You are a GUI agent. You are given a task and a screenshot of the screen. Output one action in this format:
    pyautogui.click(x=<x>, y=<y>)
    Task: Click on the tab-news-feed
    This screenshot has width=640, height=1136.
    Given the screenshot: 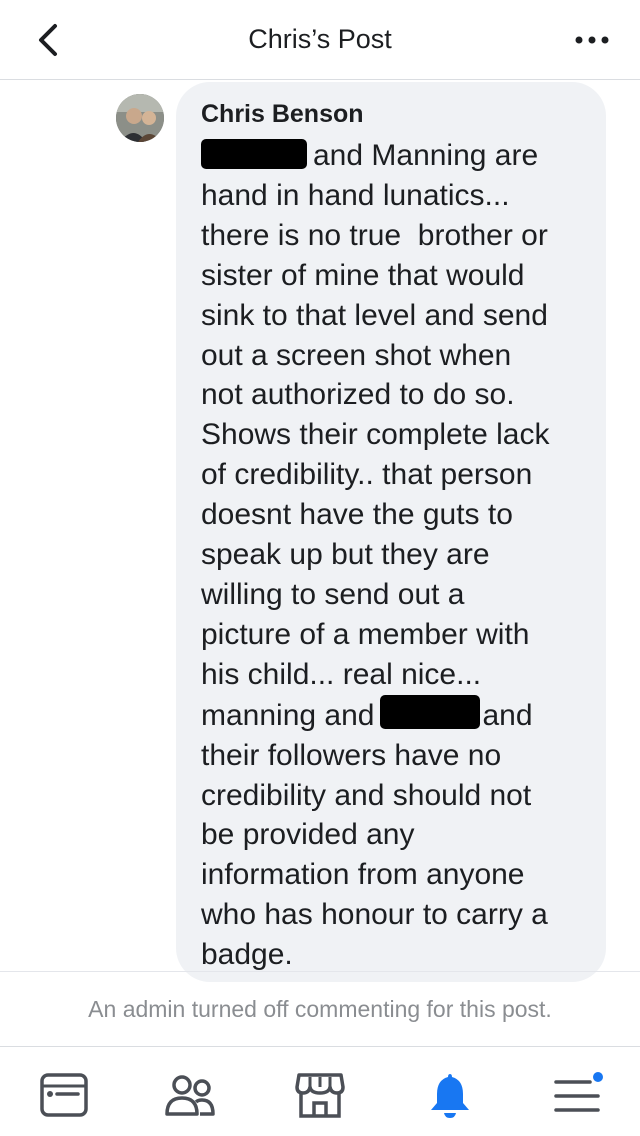 What is the action you would take?
    pyautogui.click(x=64, y=1095)
    